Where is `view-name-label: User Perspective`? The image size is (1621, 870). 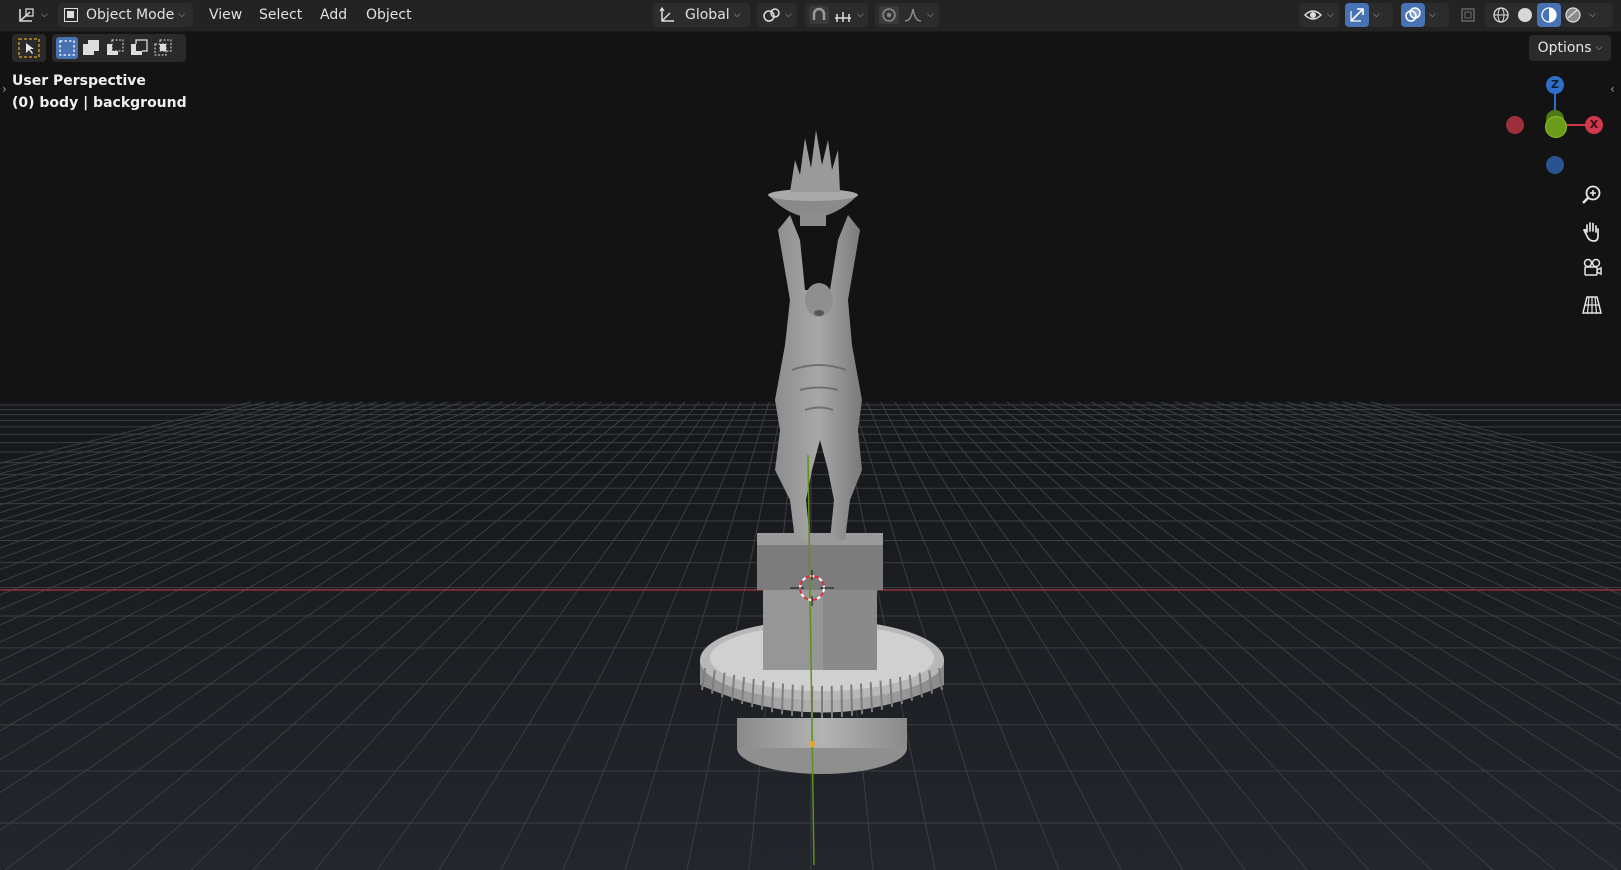 view-name-label: User Perspective is located at coordinates (79, 81).